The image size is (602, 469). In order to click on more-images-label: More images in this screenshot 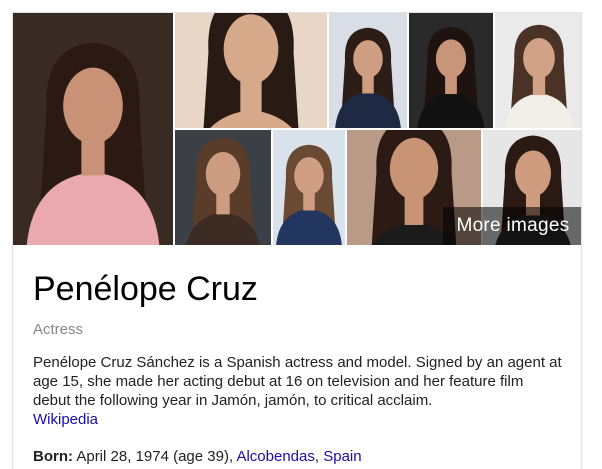, I will do `click(513, 225)`.